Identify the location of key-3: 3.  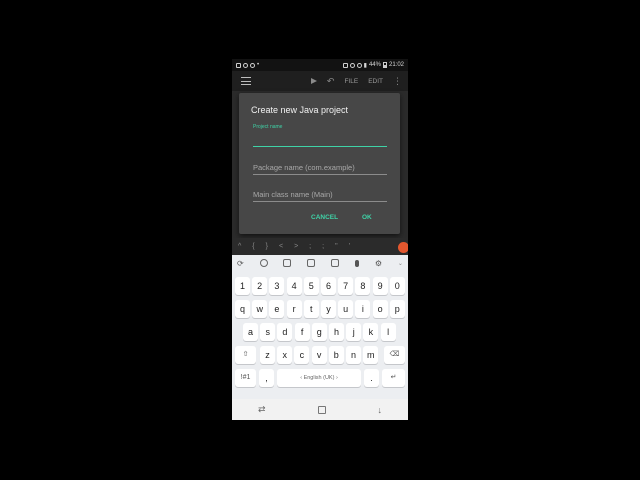
(277, 286).